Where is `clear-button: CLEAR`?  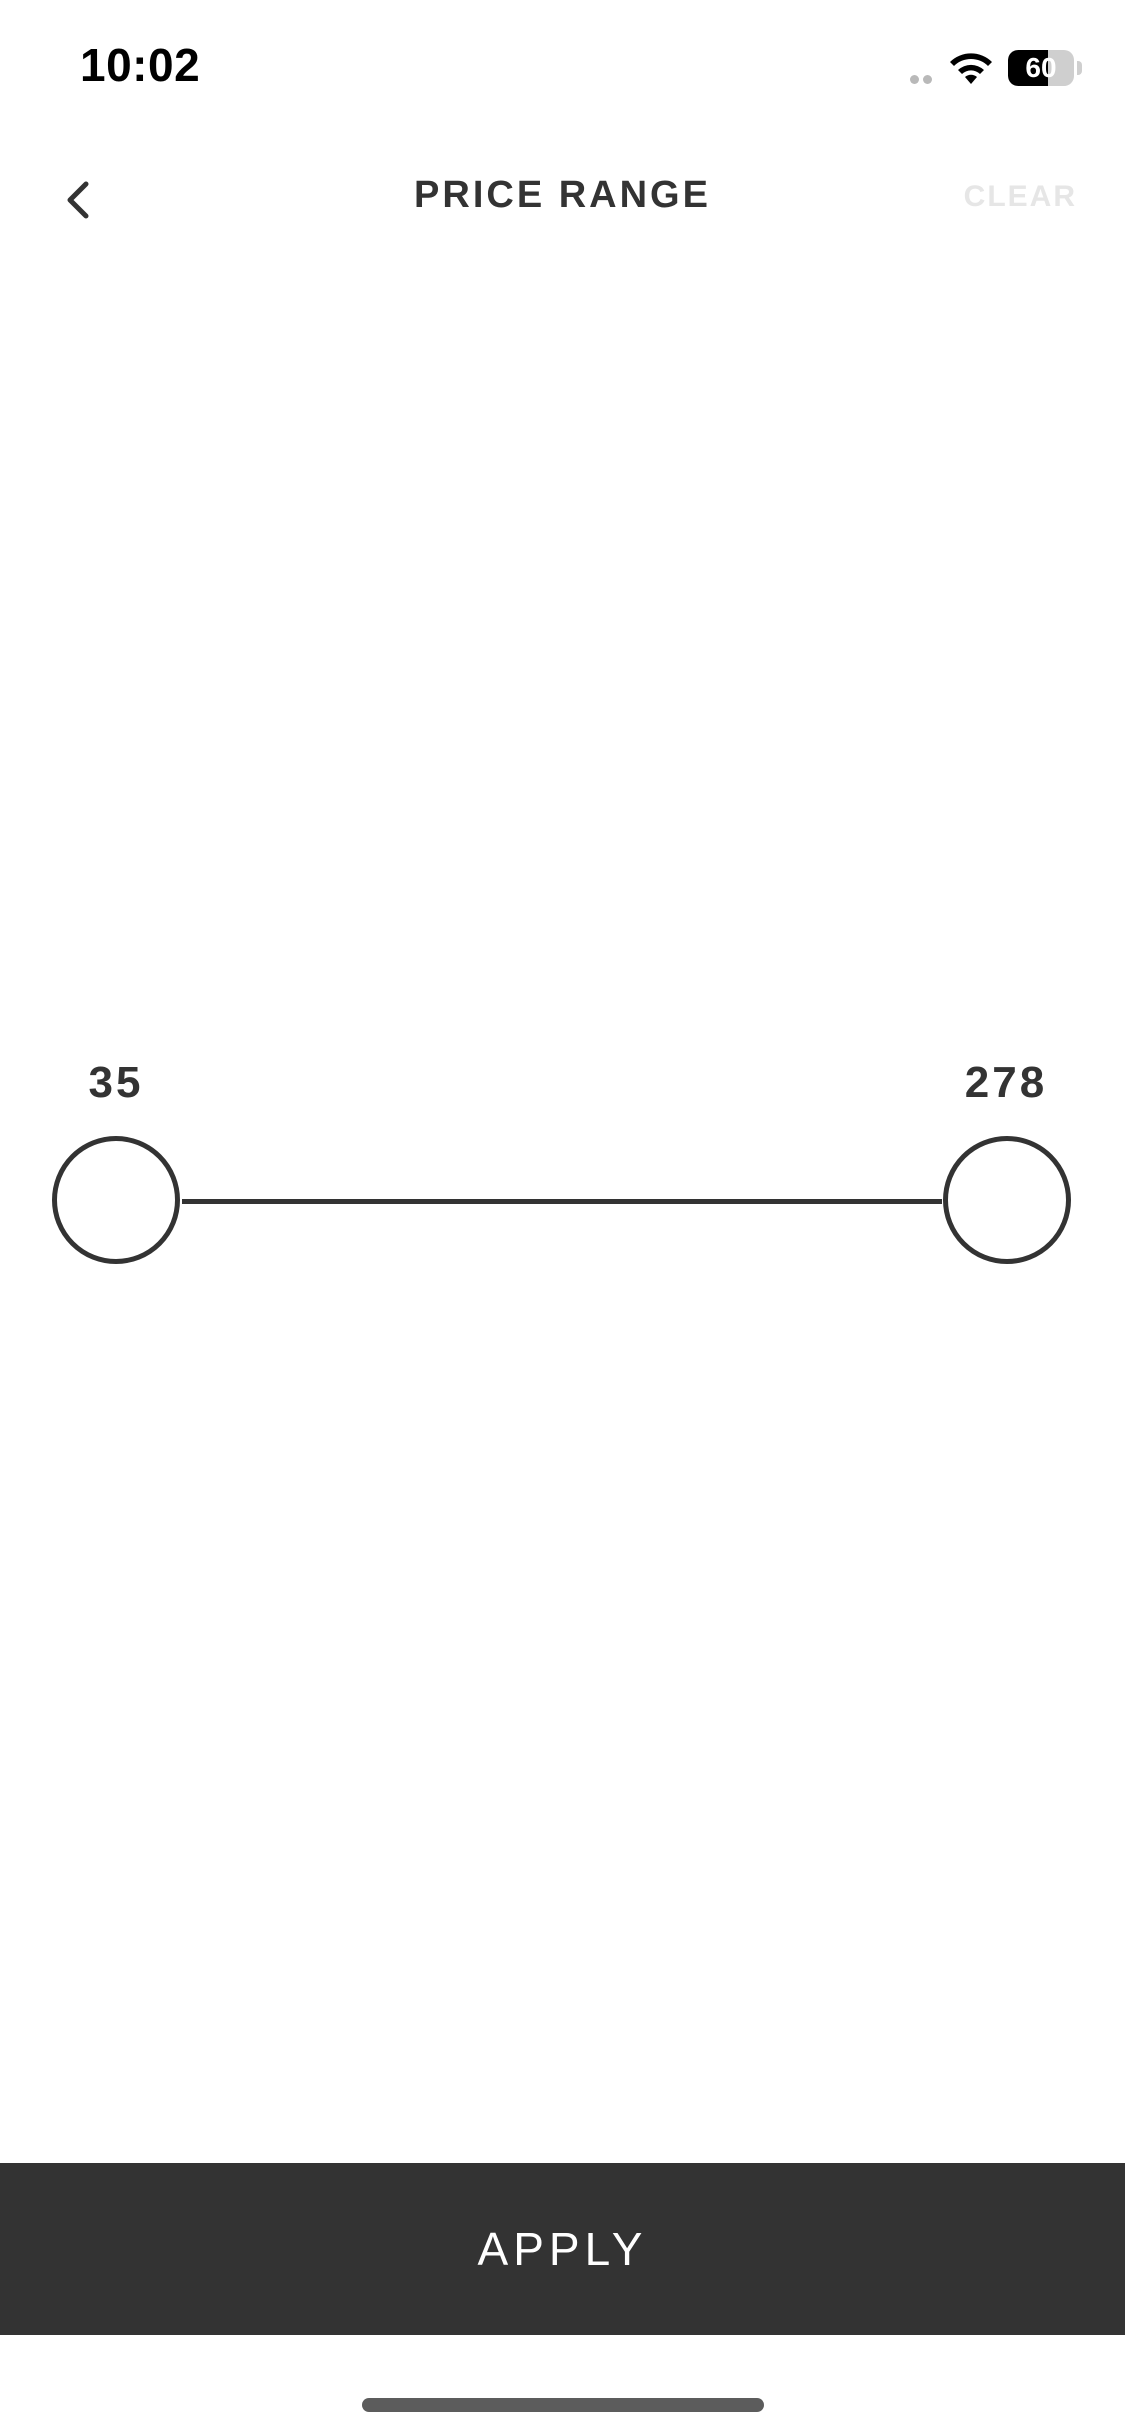 clear-button: CLEAR is located at coordinates (1020, 197).